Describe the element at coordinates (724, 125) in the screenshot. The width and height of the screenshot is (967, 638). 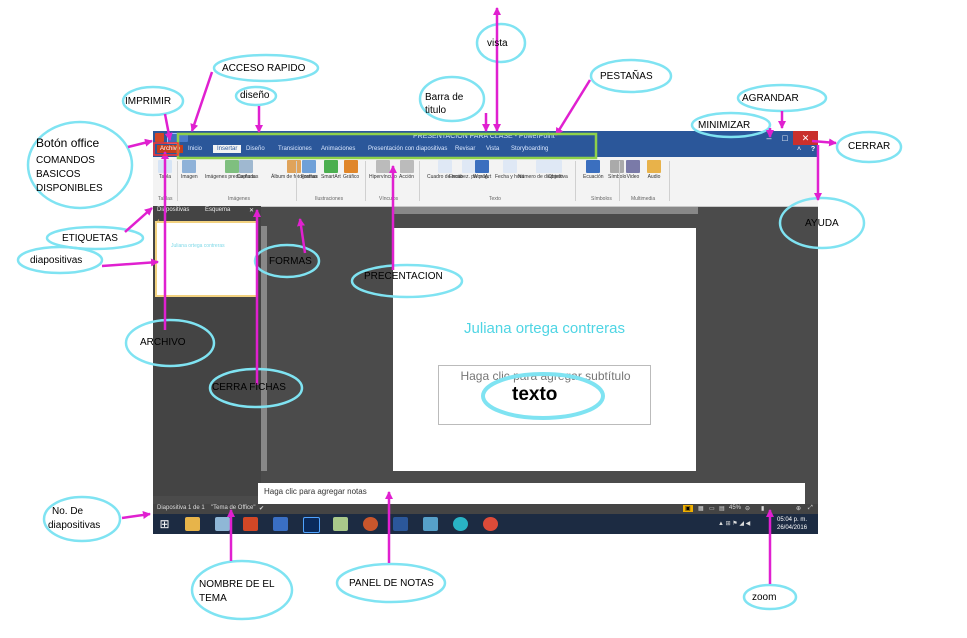
I see `label-minimizar: MINIMIZAR` at that location.